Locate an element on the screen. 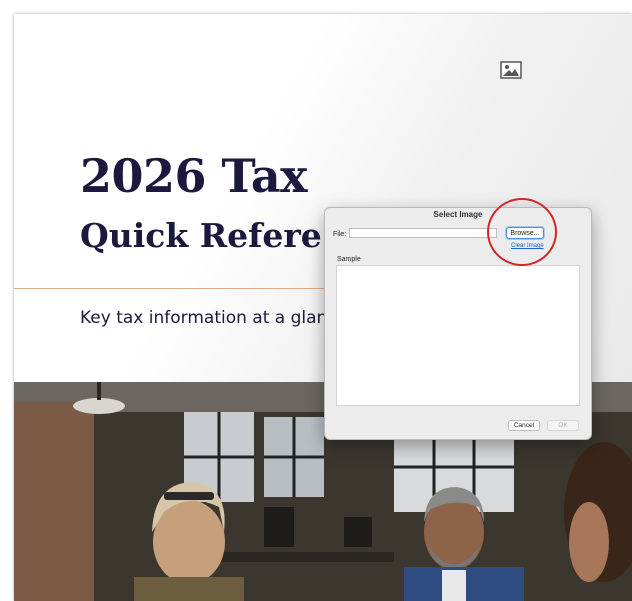 The image size is (632, 601). annotation-highlight-circle is located at coordinates (522, 232).